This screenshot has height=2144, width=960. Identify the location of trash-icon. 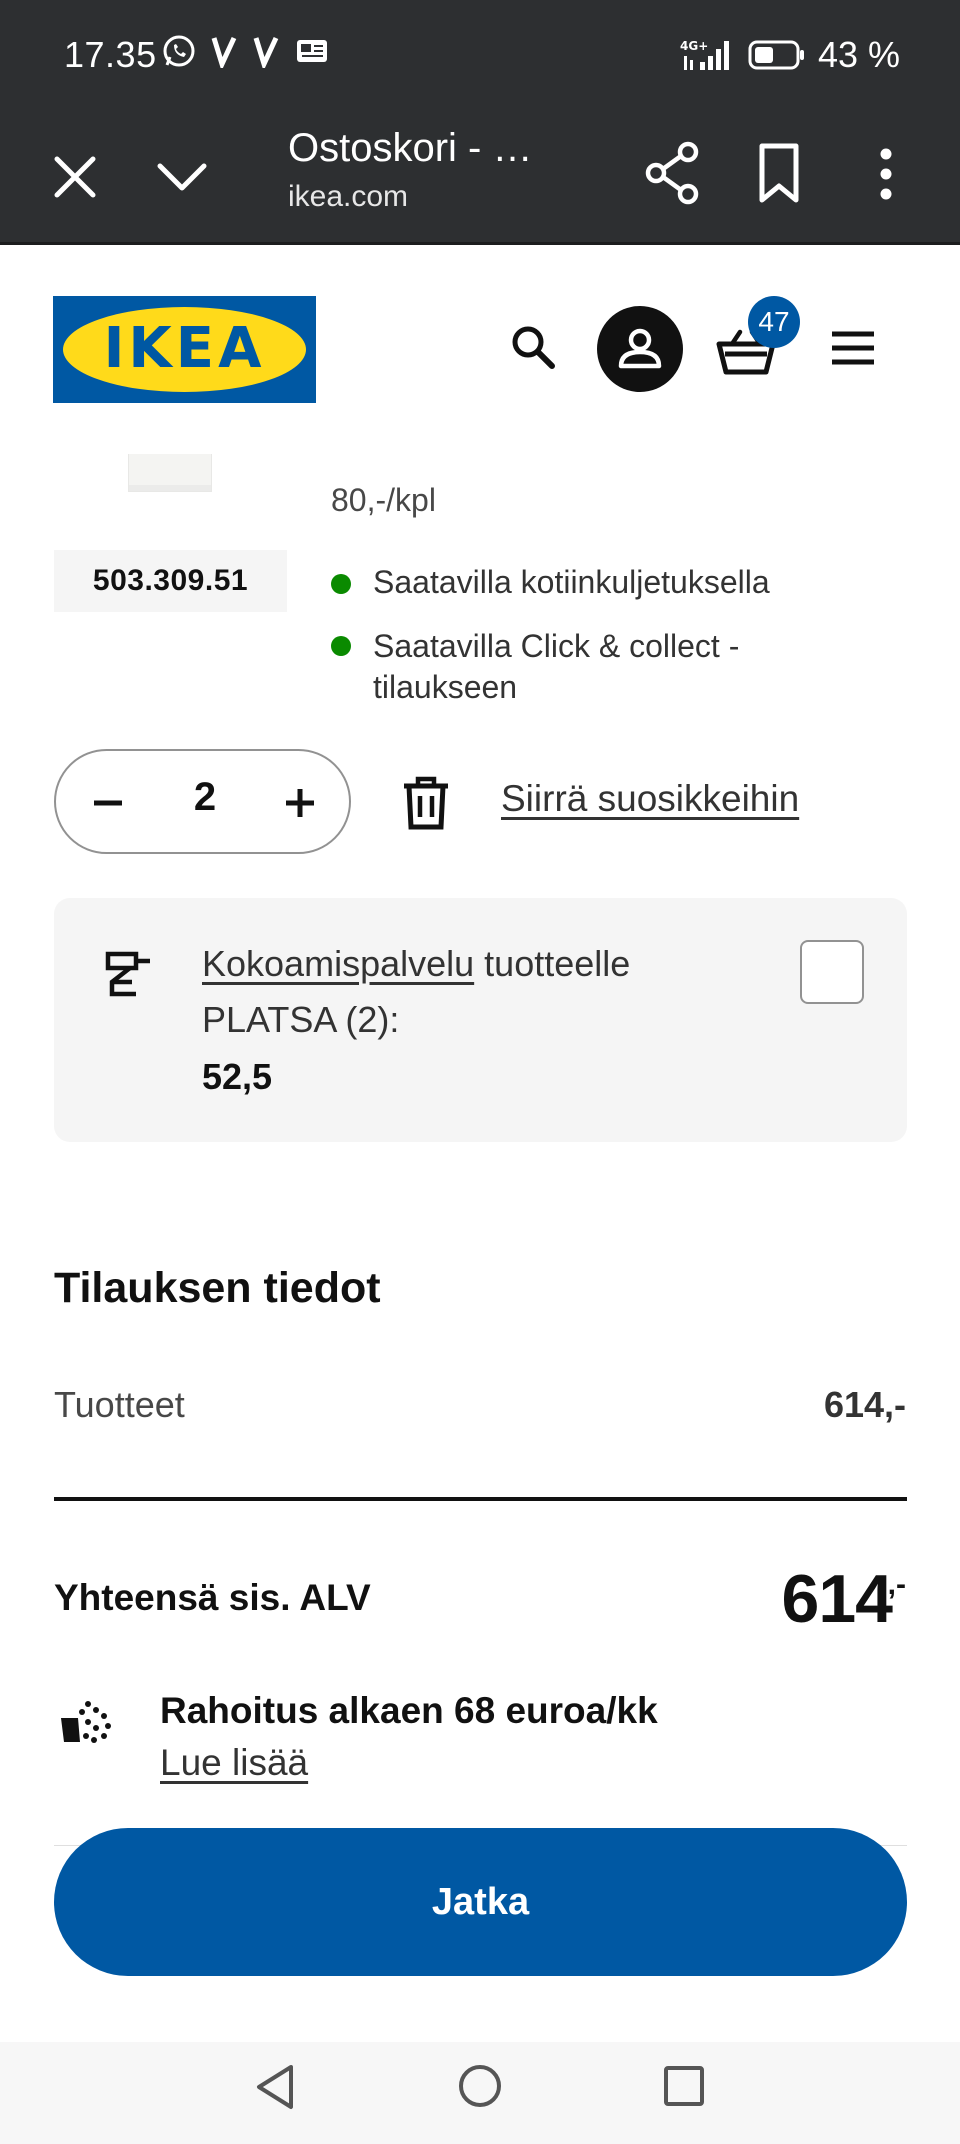
(426, 802).